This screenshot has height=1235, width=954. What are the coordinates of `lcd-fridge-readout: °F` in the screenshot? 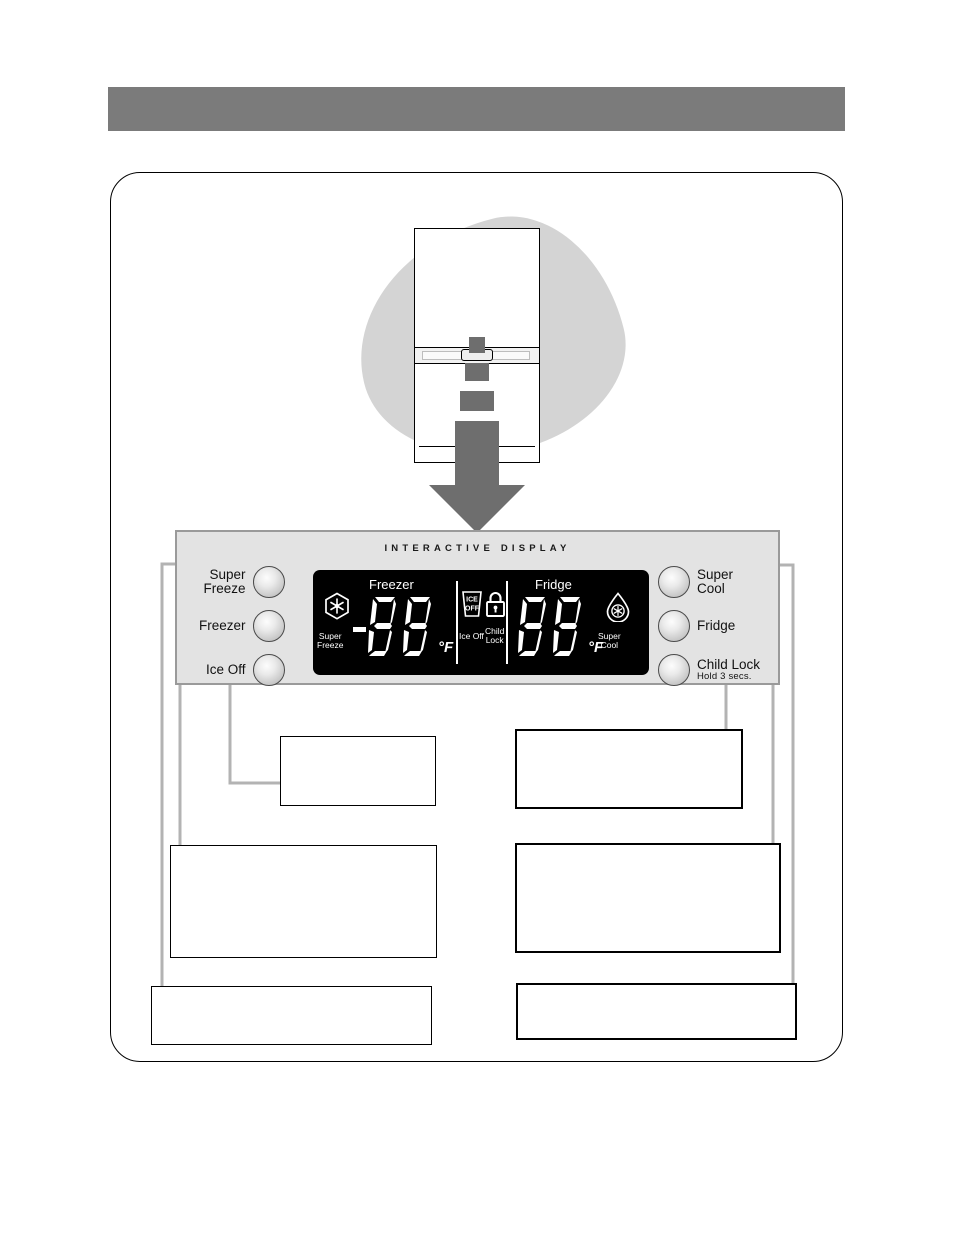 It's located at (560, 627).